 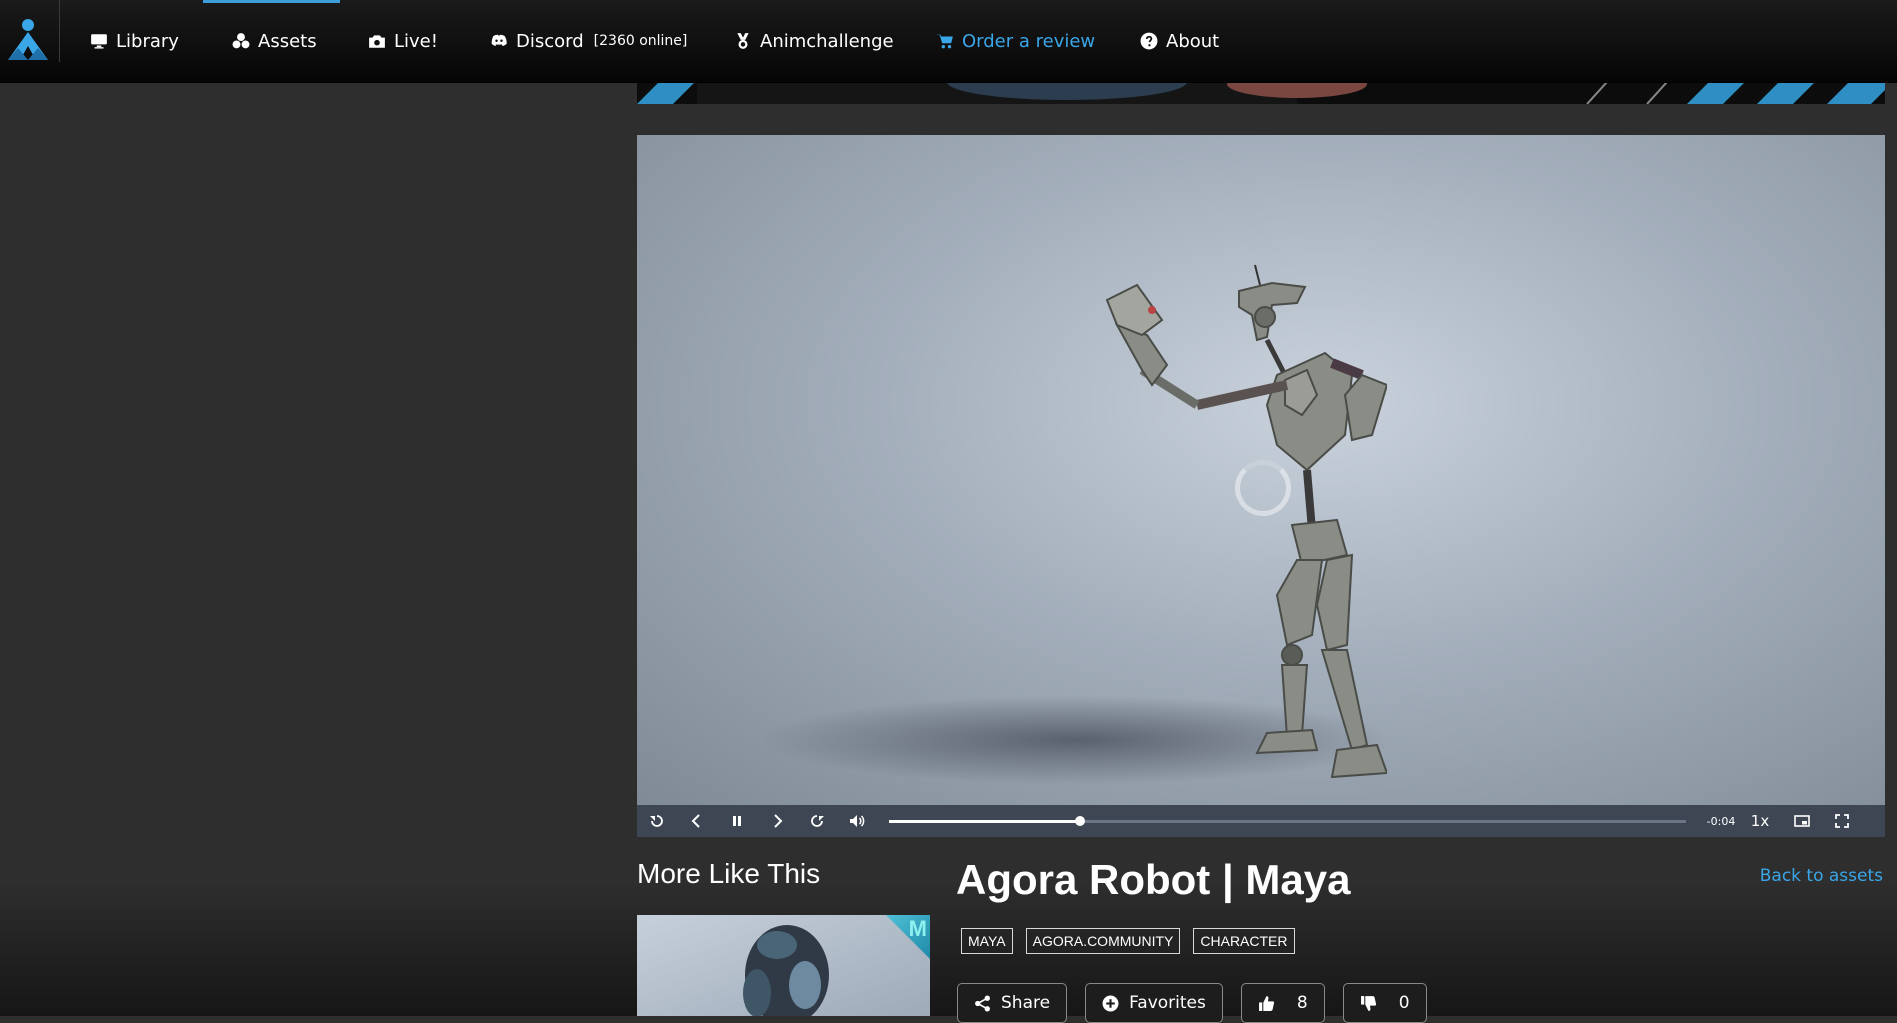 What do you see at coordinates (1266, 1003) in the screenshot?
I see `thumbs-up-icon` at bounding box center [1266, 1003].